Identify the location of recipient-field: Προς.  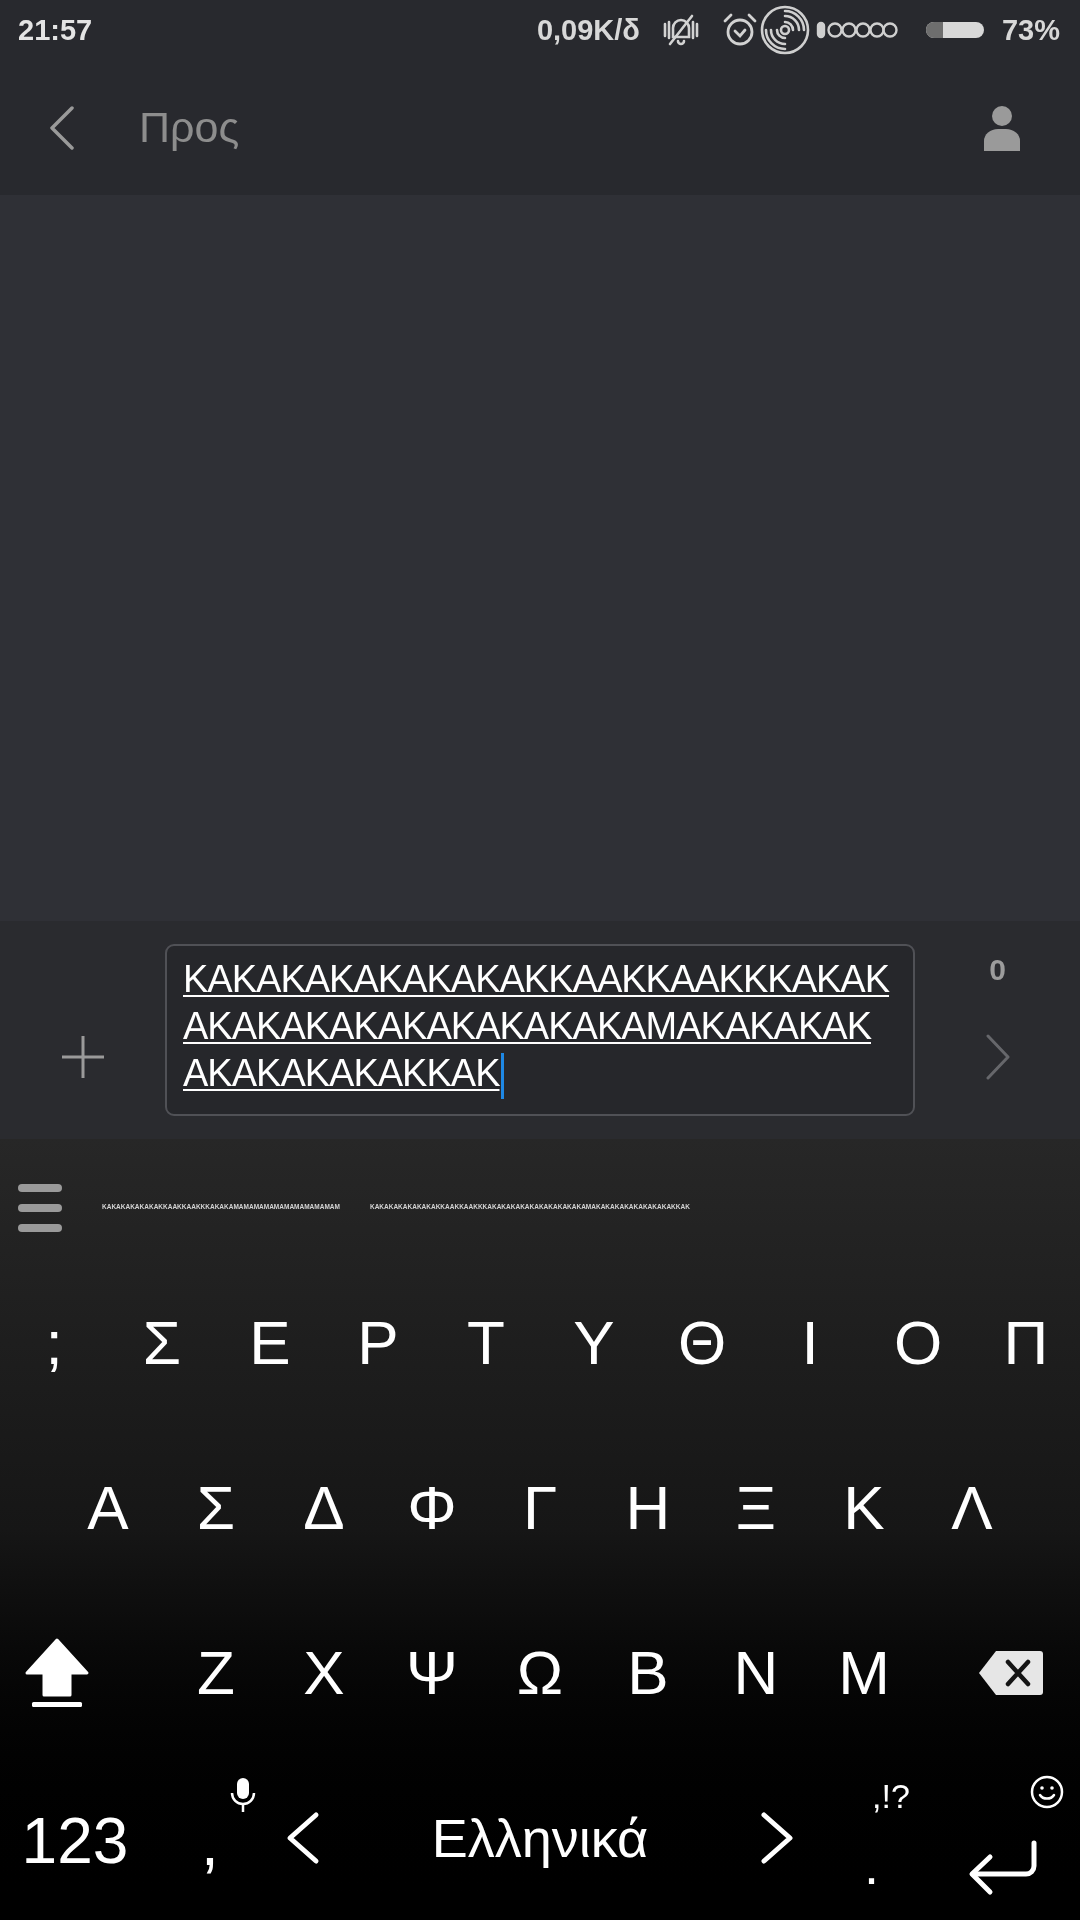
(459, 127).